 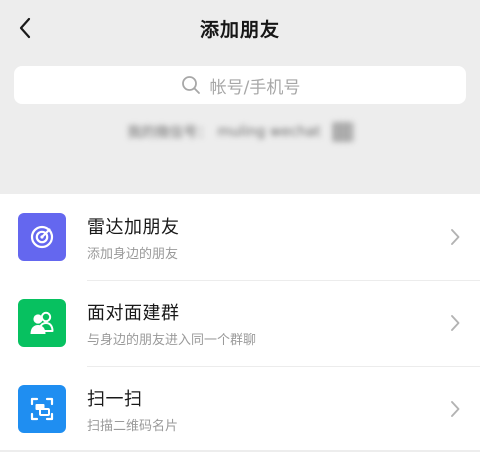 I want to click on search-placeholder: 帐号/手机号, so click(x=255, y=87).